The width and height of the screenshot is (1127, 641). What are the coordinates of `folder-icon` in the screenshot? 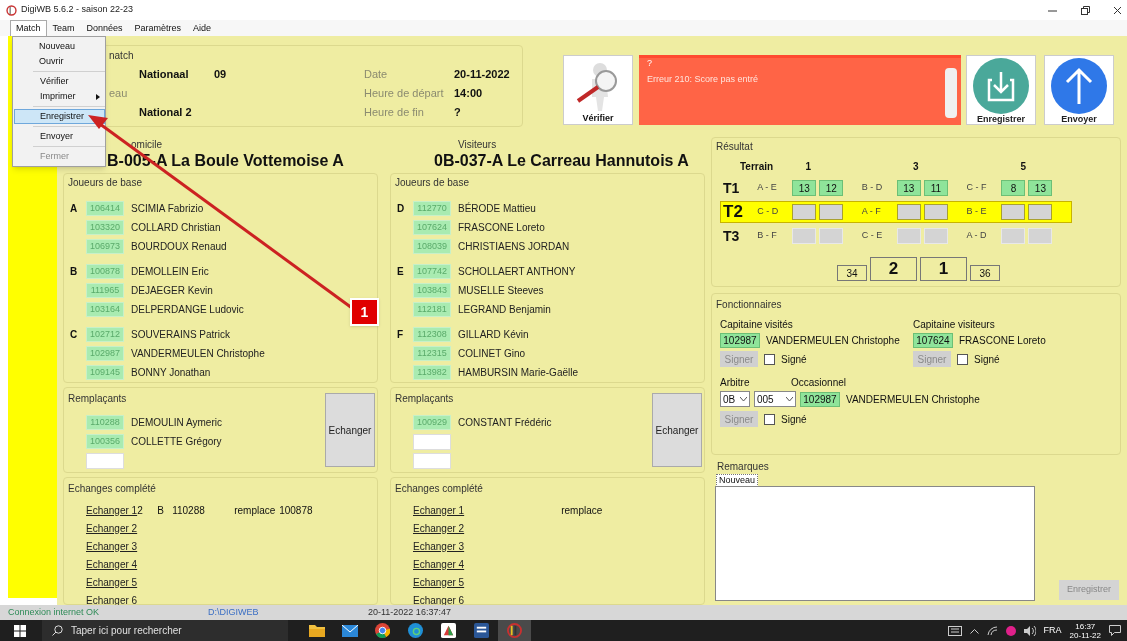 It's located at (316, 630).